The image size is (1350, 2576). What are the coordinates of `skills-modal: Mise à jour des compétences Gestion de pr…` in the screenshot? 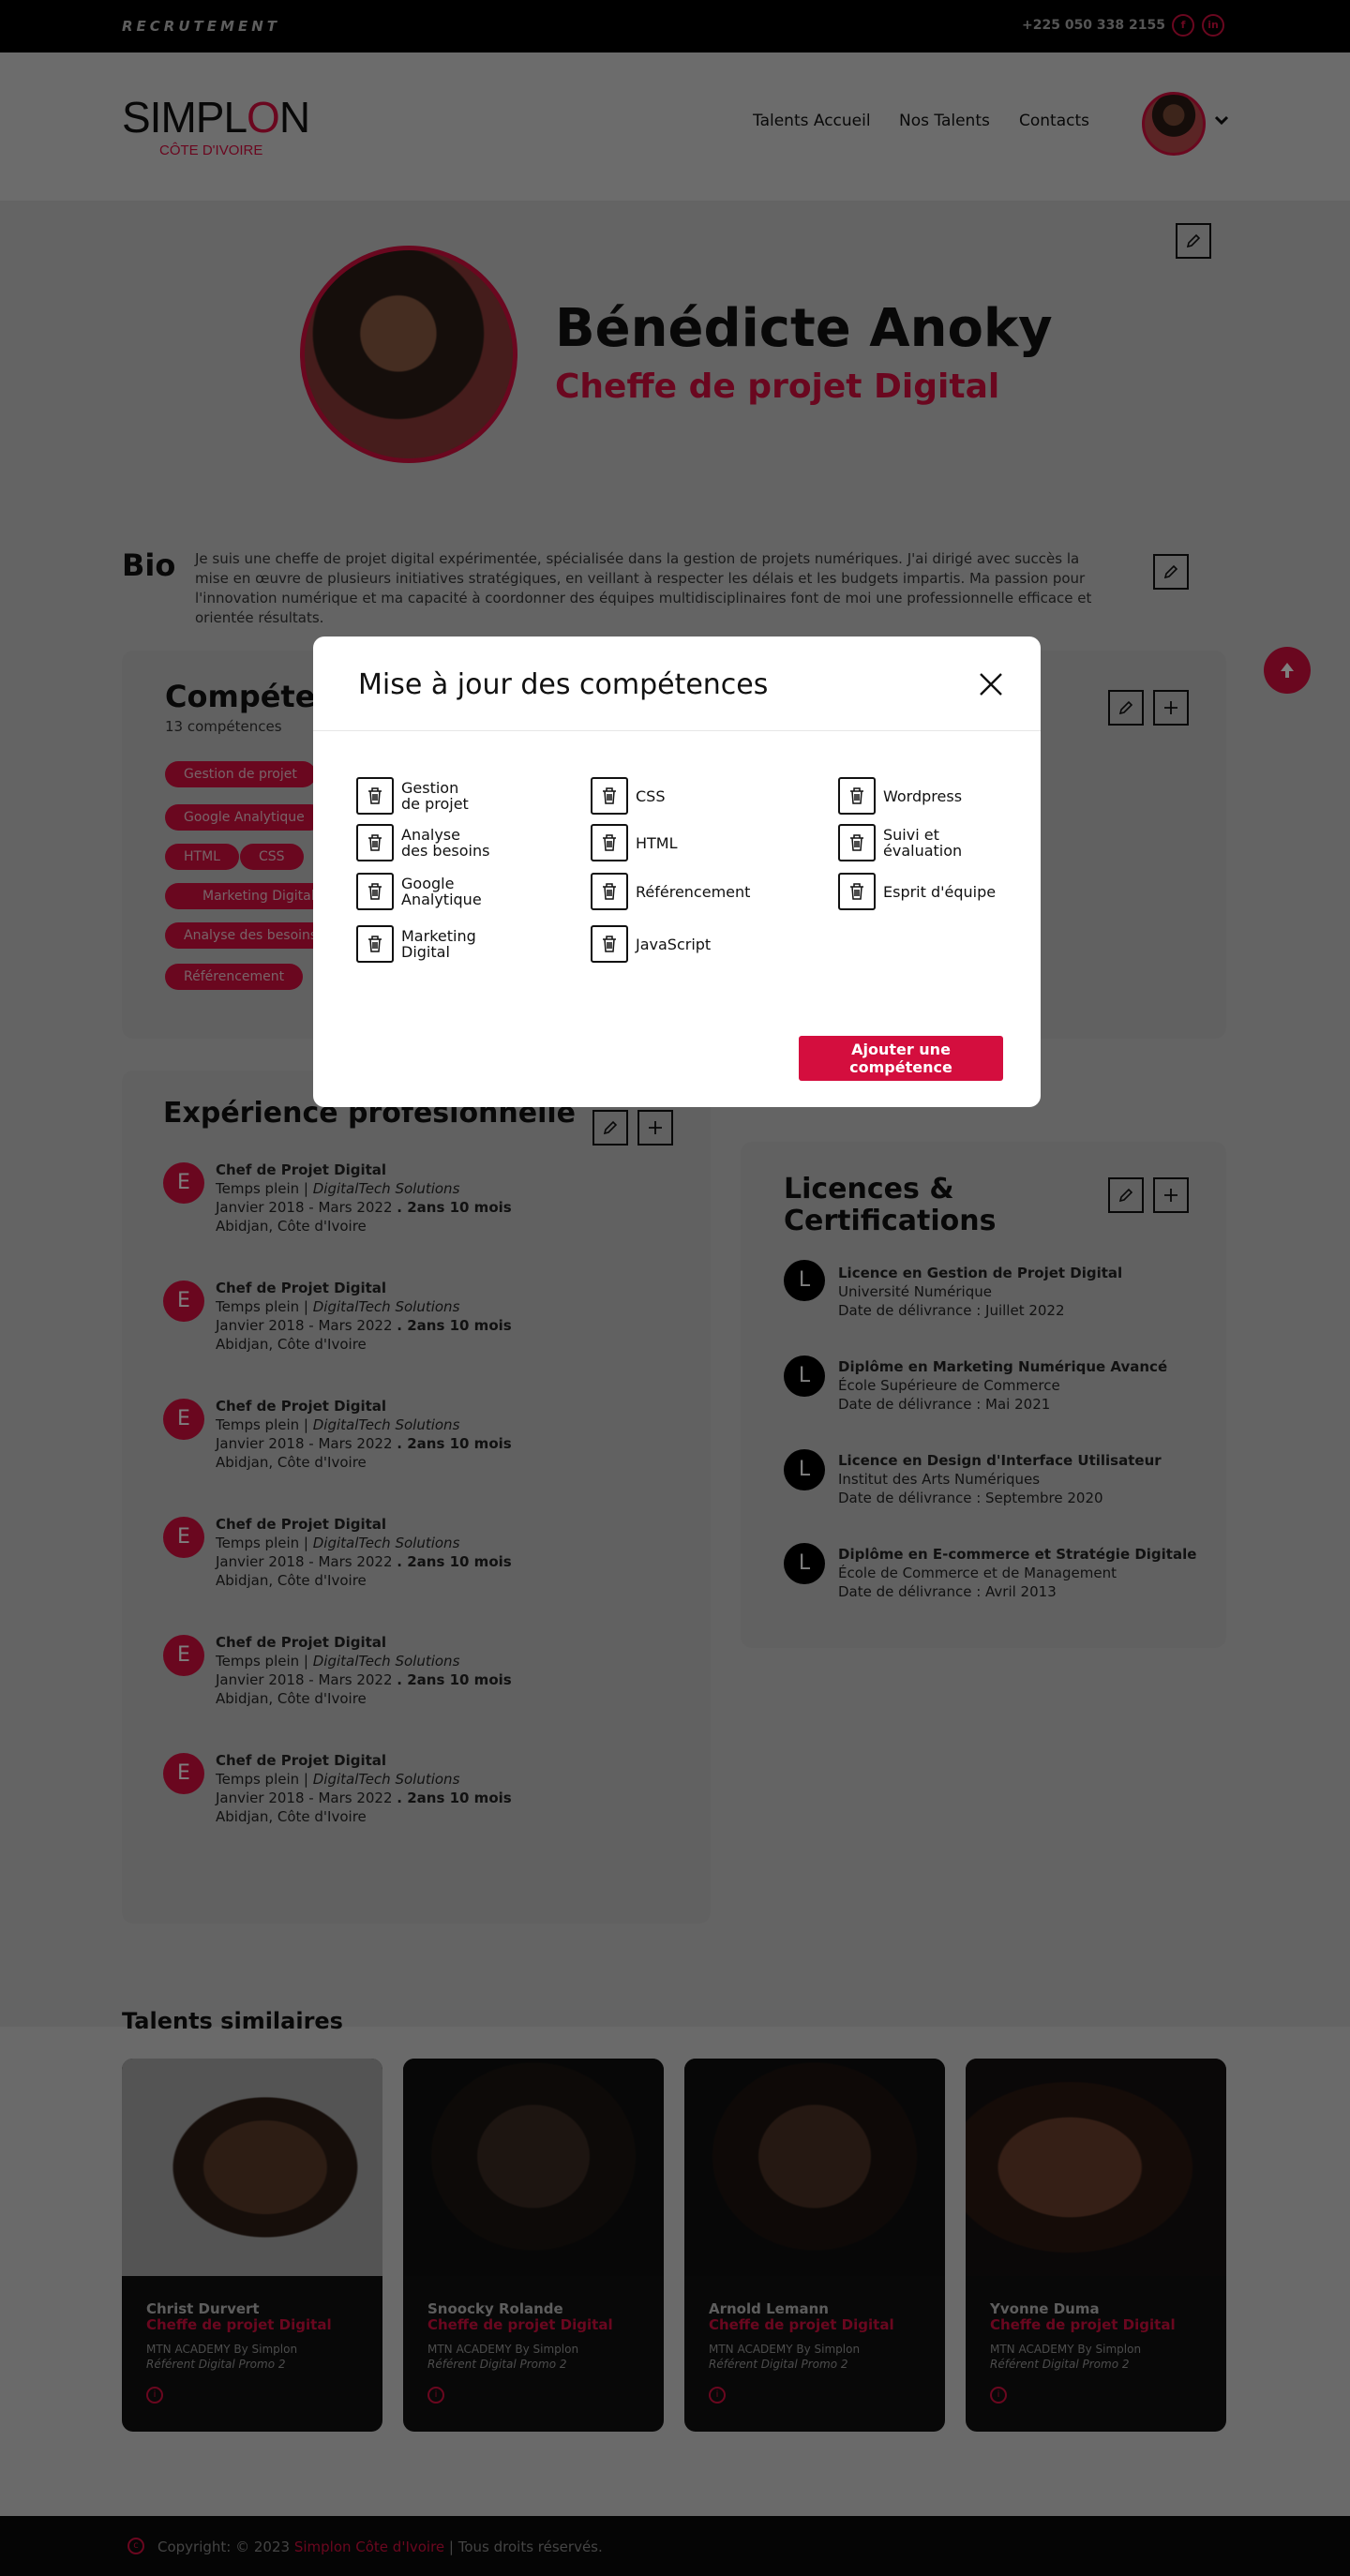 It's located at (677, 872).